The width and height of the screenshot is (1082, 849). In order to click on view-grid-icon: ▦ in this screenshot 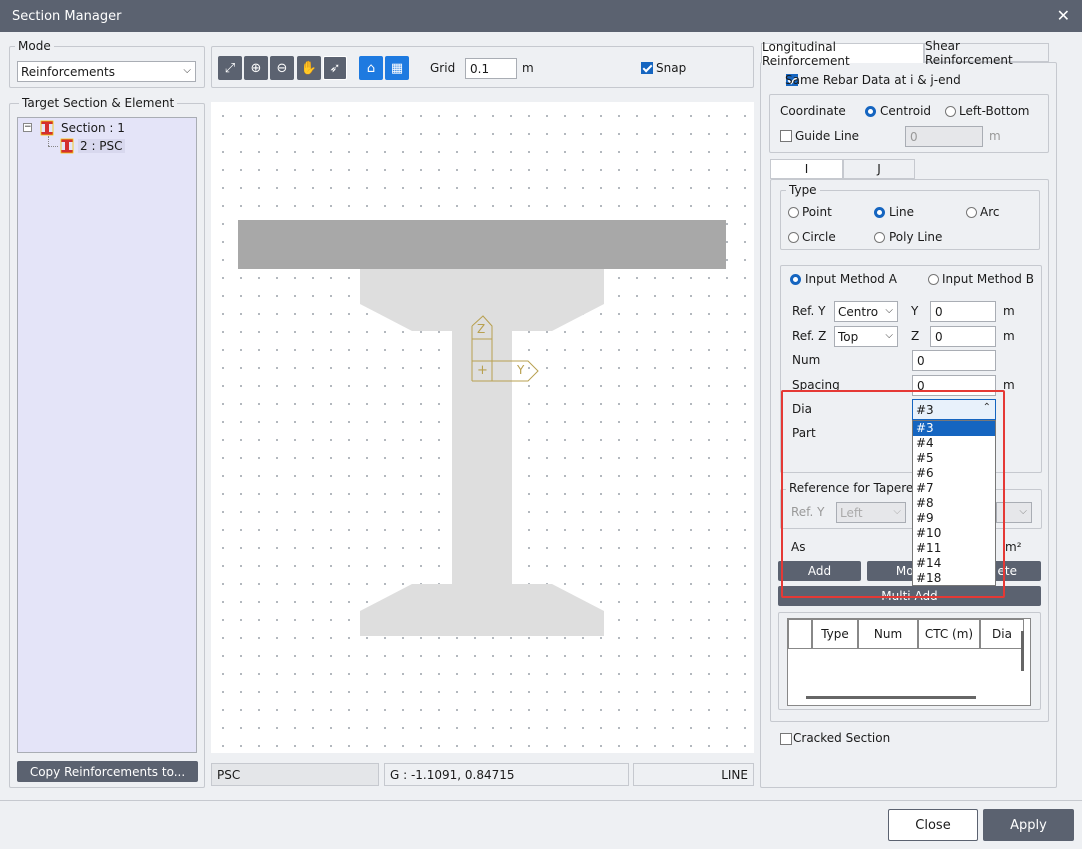, I will do `click(397, 68)`.